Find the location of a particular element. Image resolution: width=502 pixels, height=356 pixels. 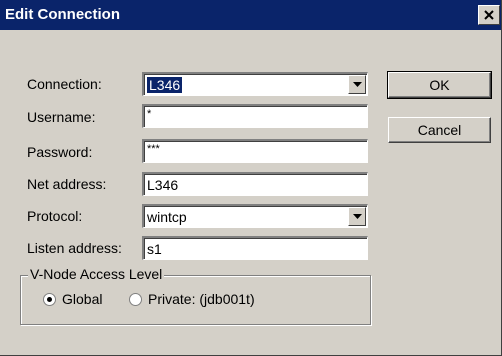

radio-selected-icon is located at coordinates (49, 299).